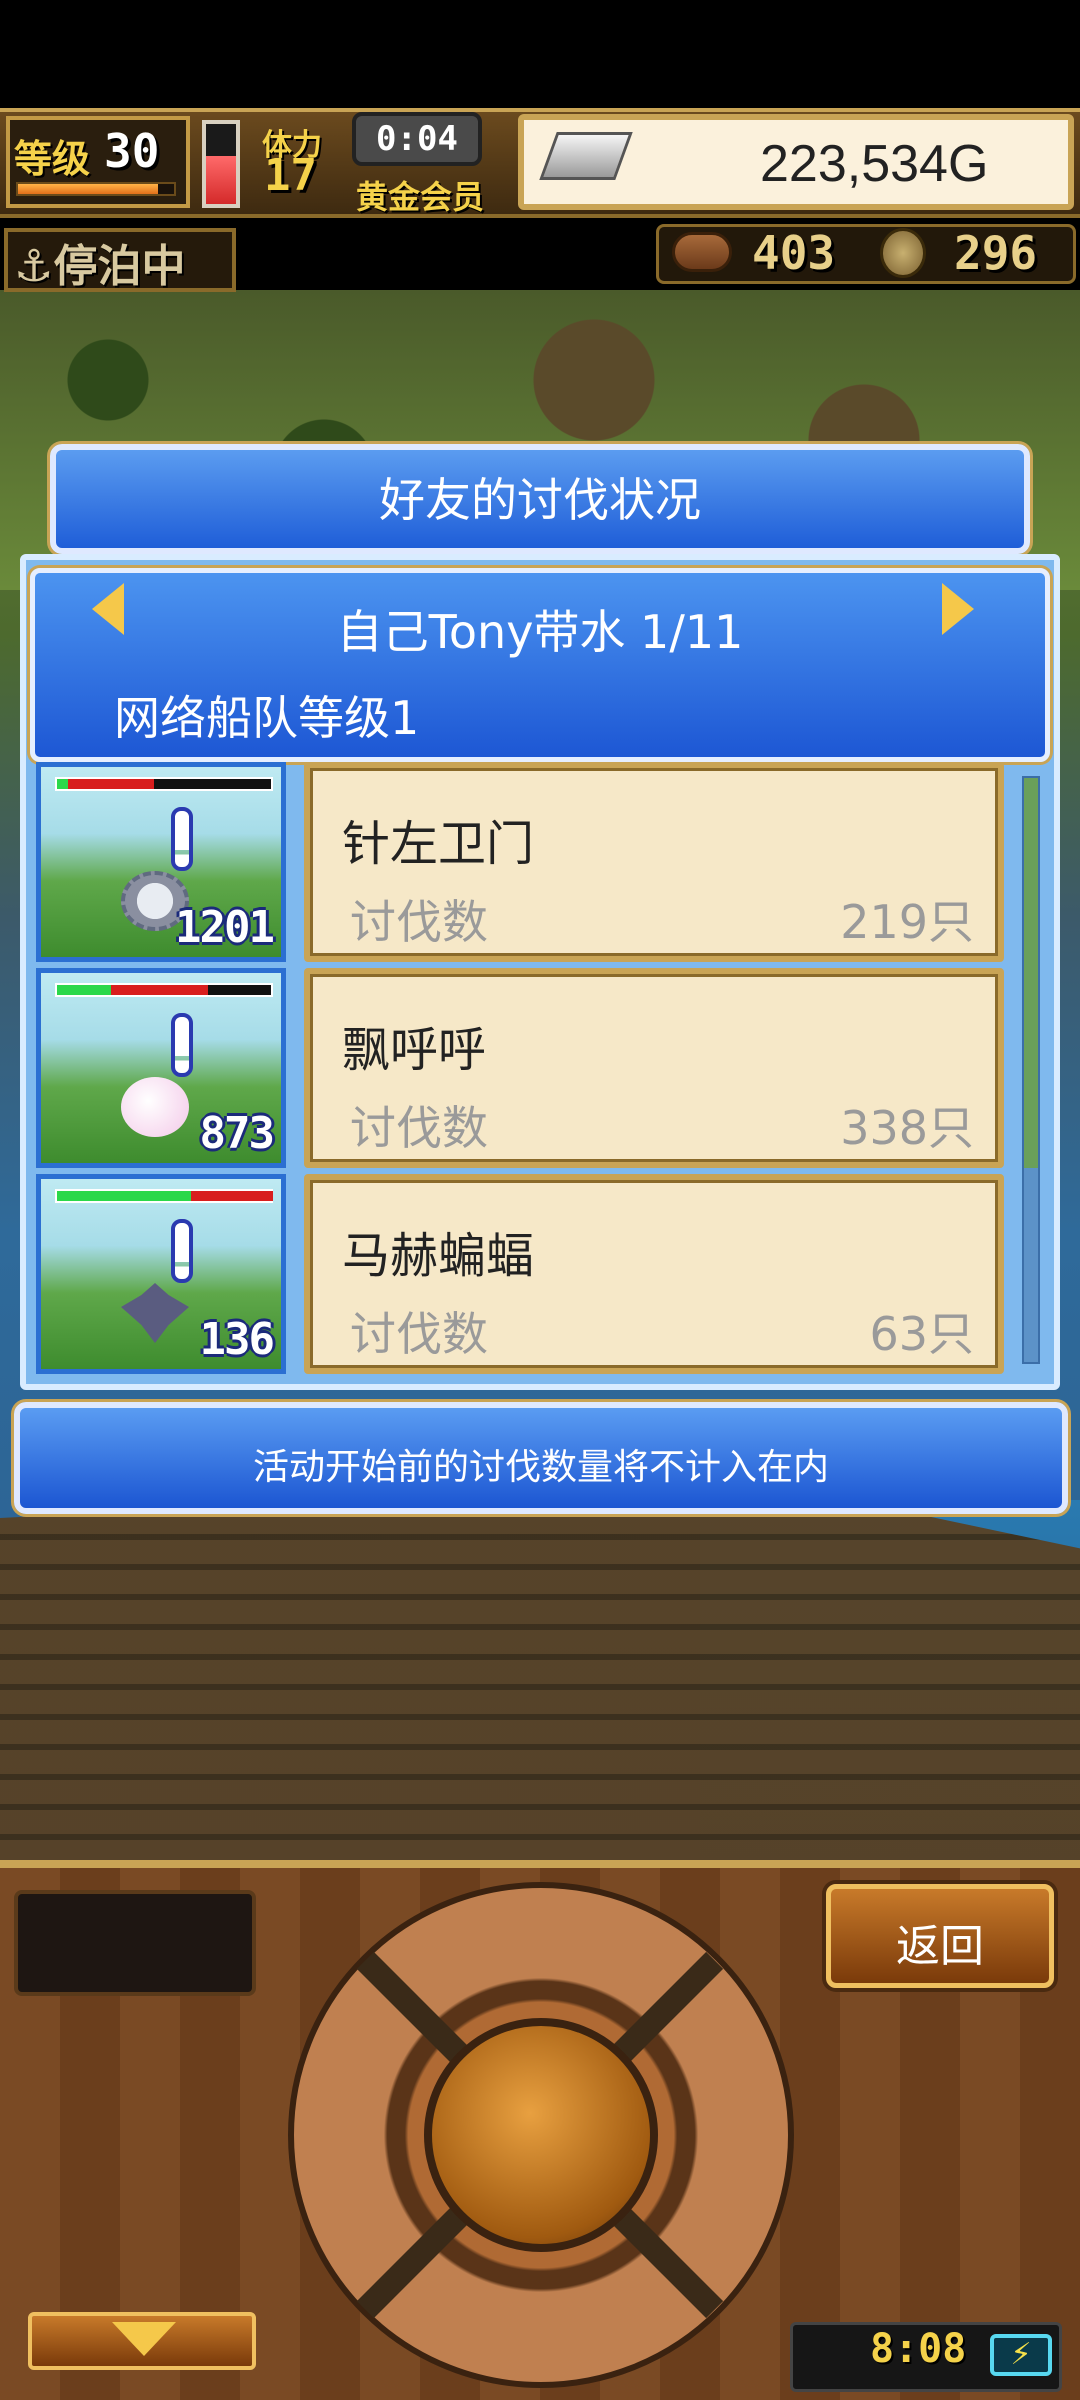 Image resolution: width=1080 pixels, height=2400 pixels. I want to click on friend-name: 自己Tony带水 1/11, so click(540, 632).